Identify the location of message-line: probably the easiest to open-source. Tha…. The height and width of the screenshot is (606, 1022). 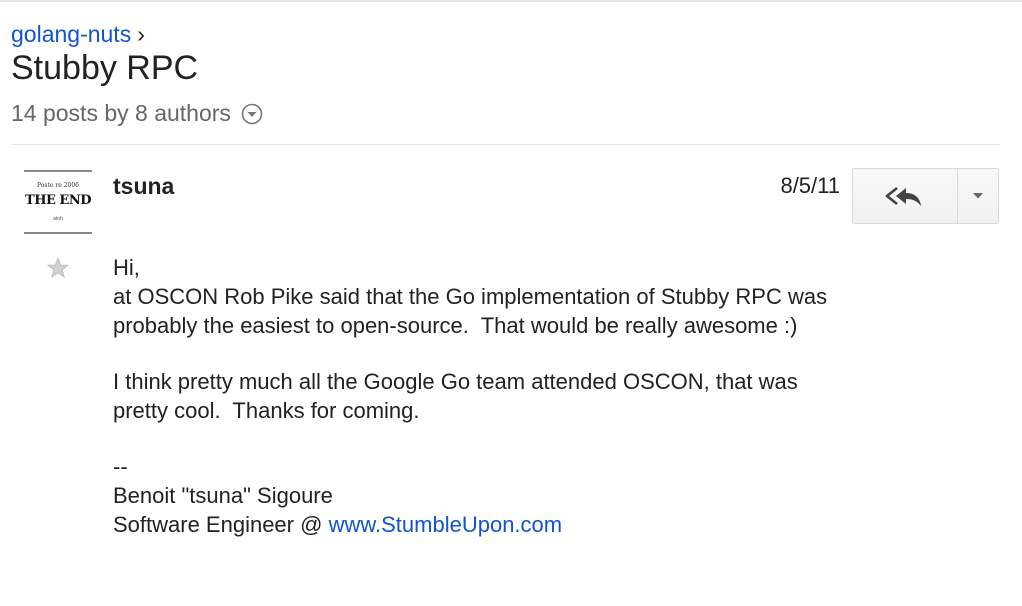
(455, 325).